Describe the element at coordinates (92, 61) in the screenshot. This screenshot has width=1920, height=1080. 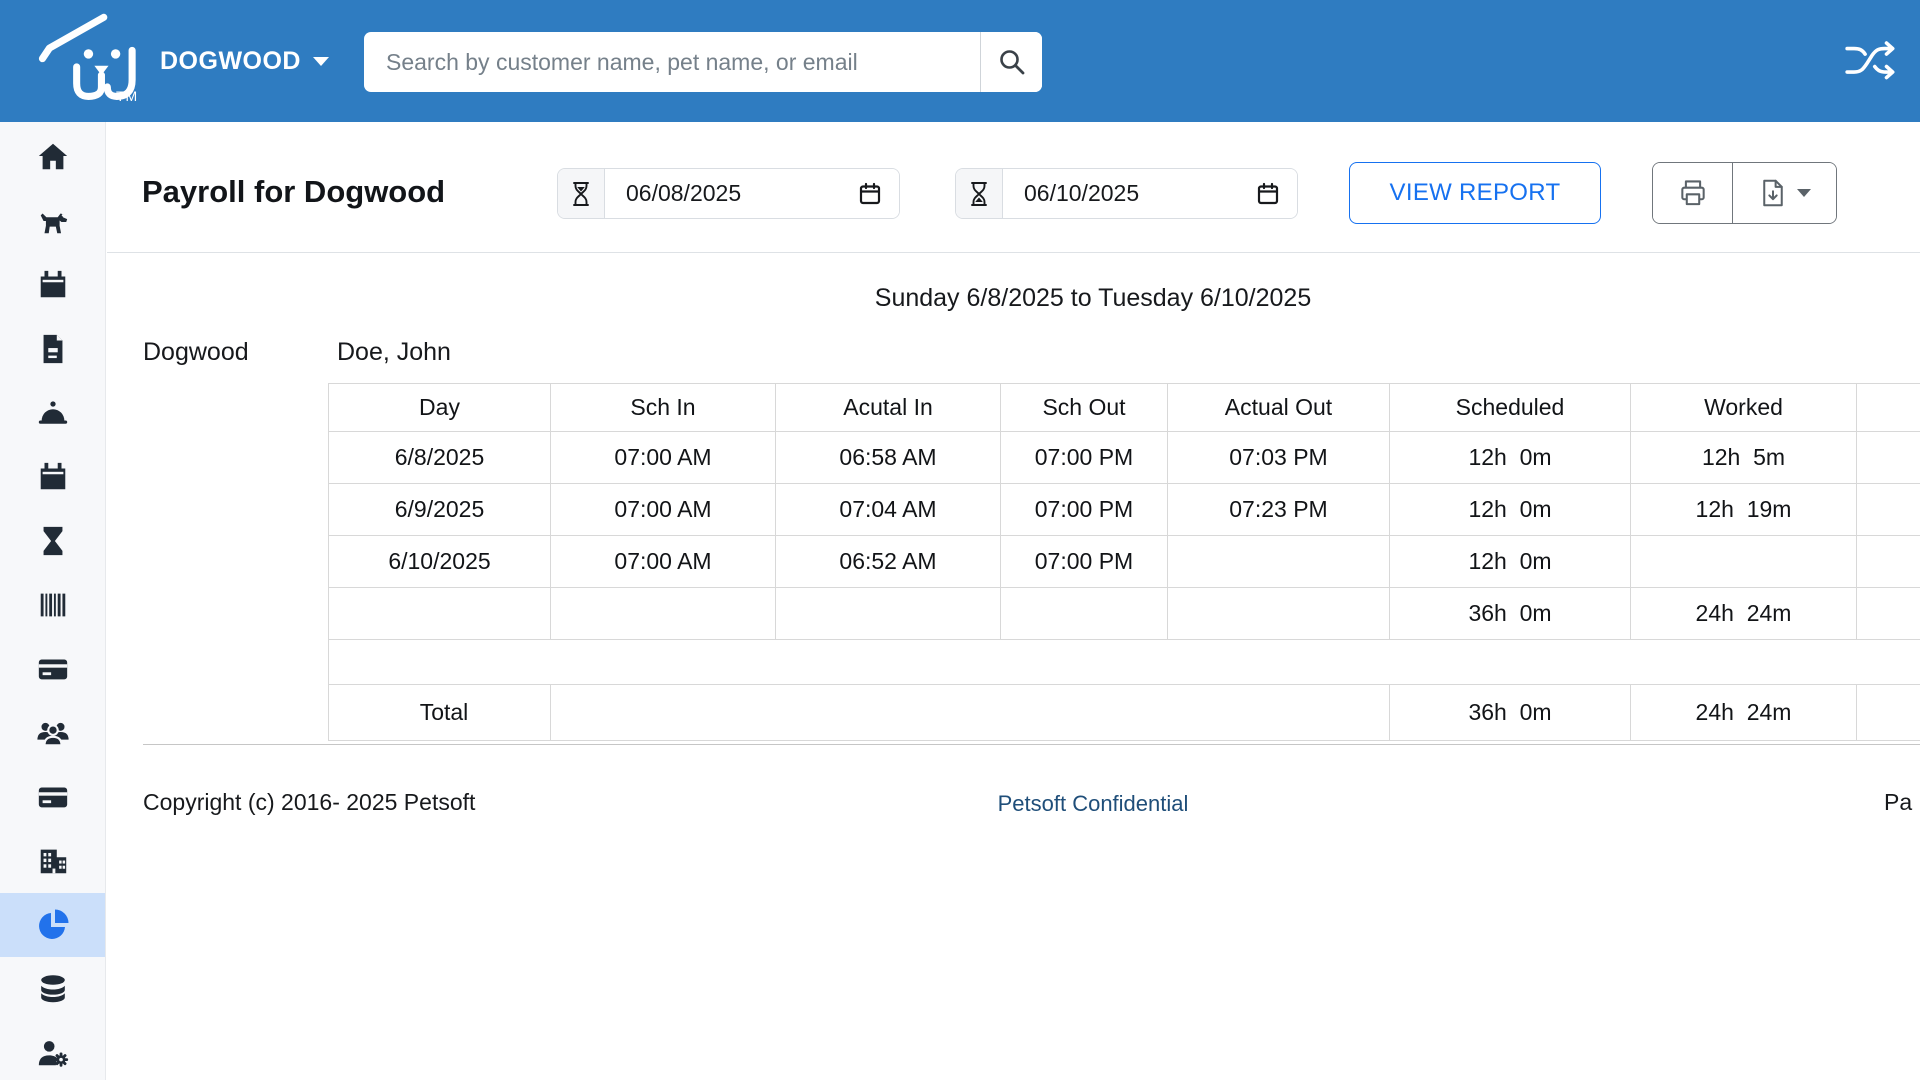
I see `brand-logo: TM` at that location.